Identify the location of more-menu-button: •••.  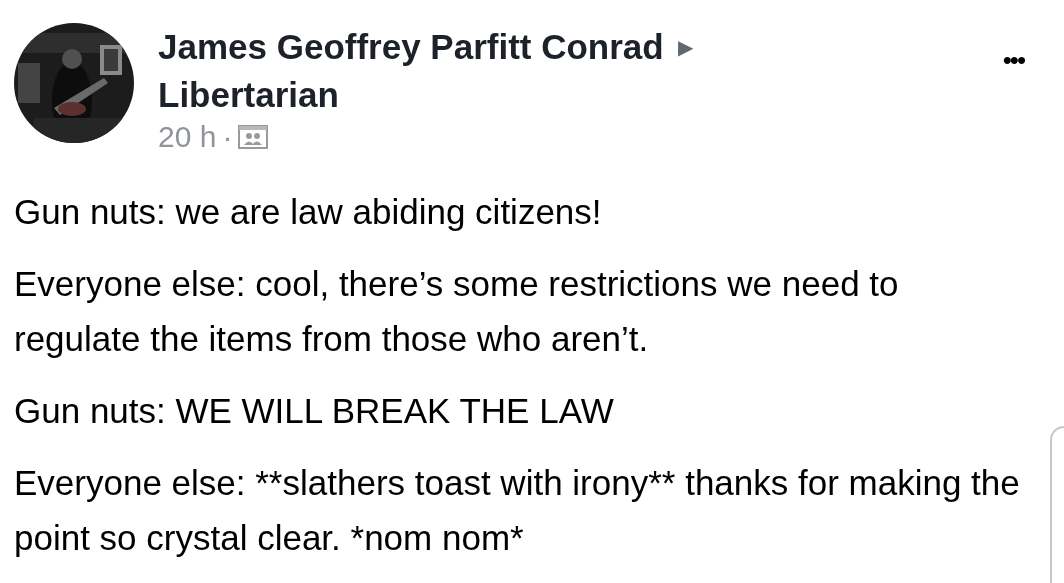
(1013, 60).